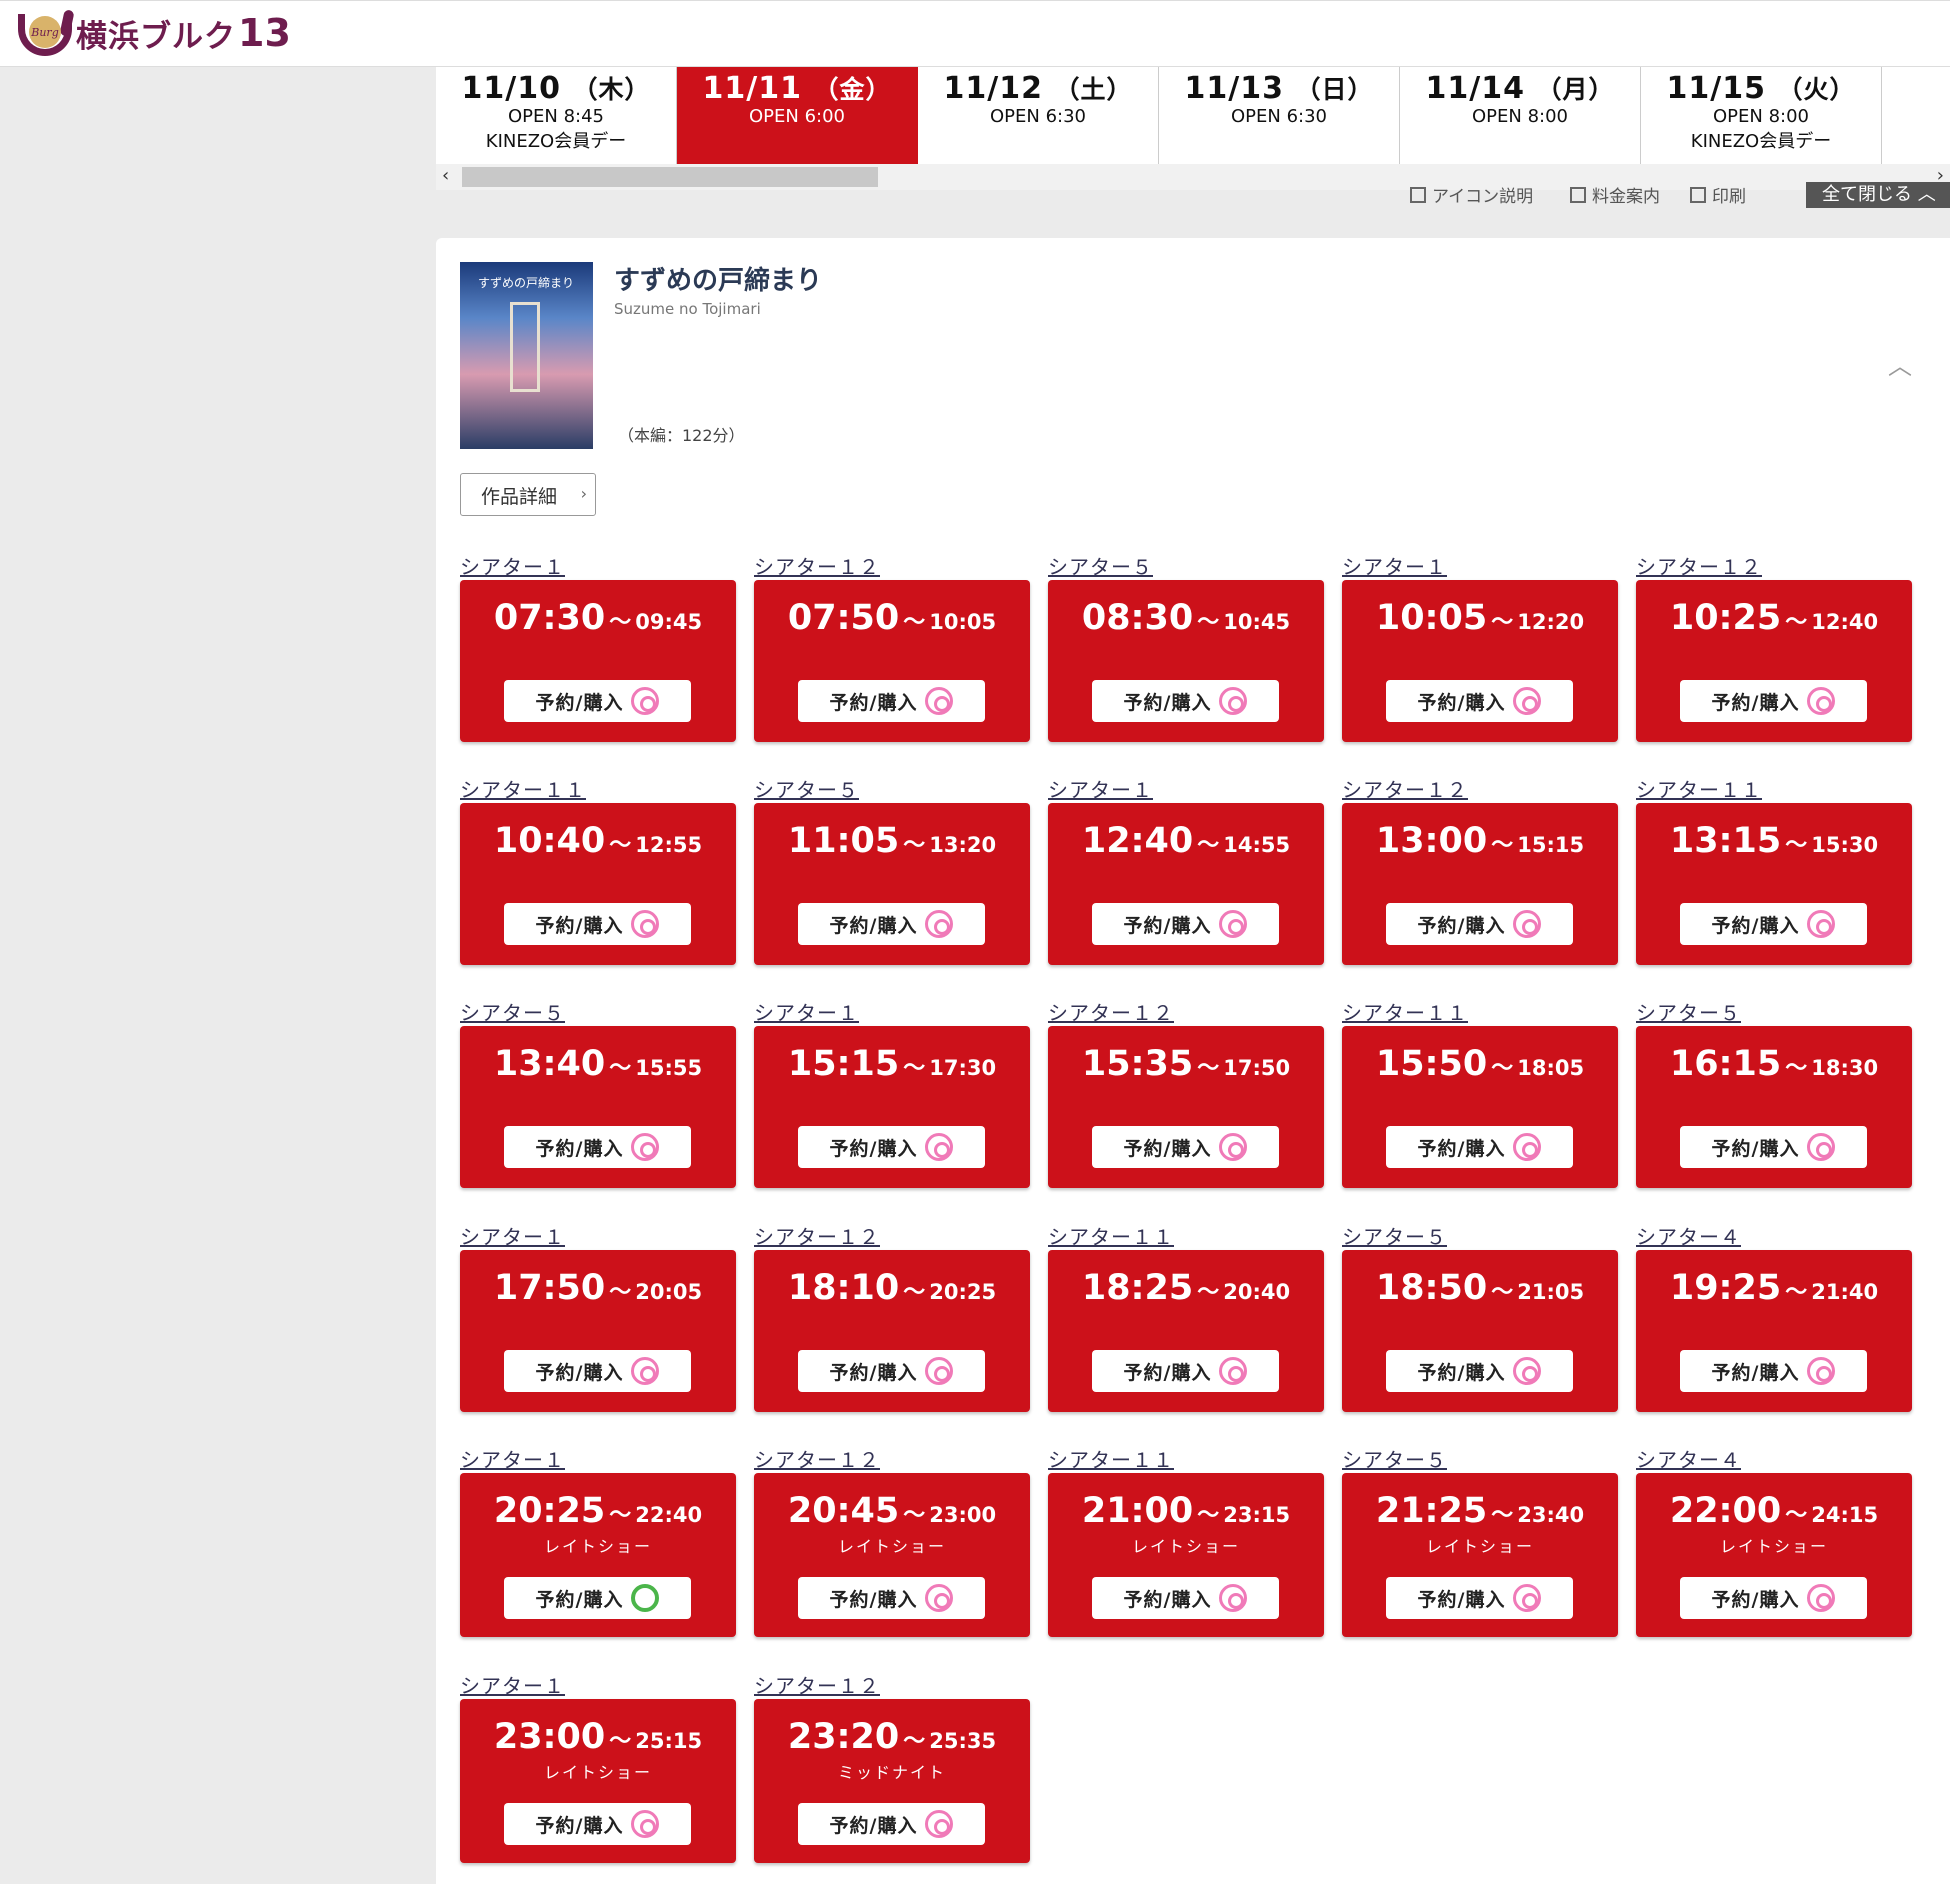  Describe the element at coordinates (1615, 194) in the screenshot. I see `pricing-link: 料金案内` at that location.